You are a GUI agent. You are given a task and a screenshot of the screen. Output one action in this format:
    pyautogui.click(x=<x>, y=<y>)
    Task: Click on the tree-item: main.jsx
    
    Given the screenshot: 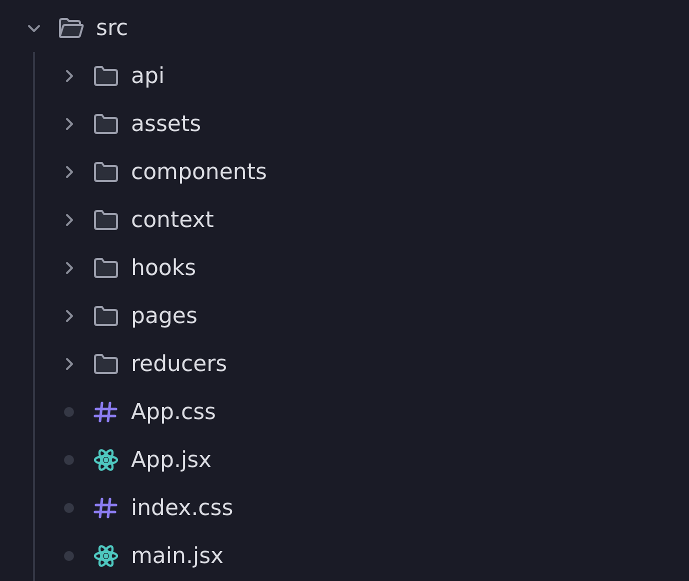 What is the action you would take?
    pyautogui.click(x=344, y=556)
    